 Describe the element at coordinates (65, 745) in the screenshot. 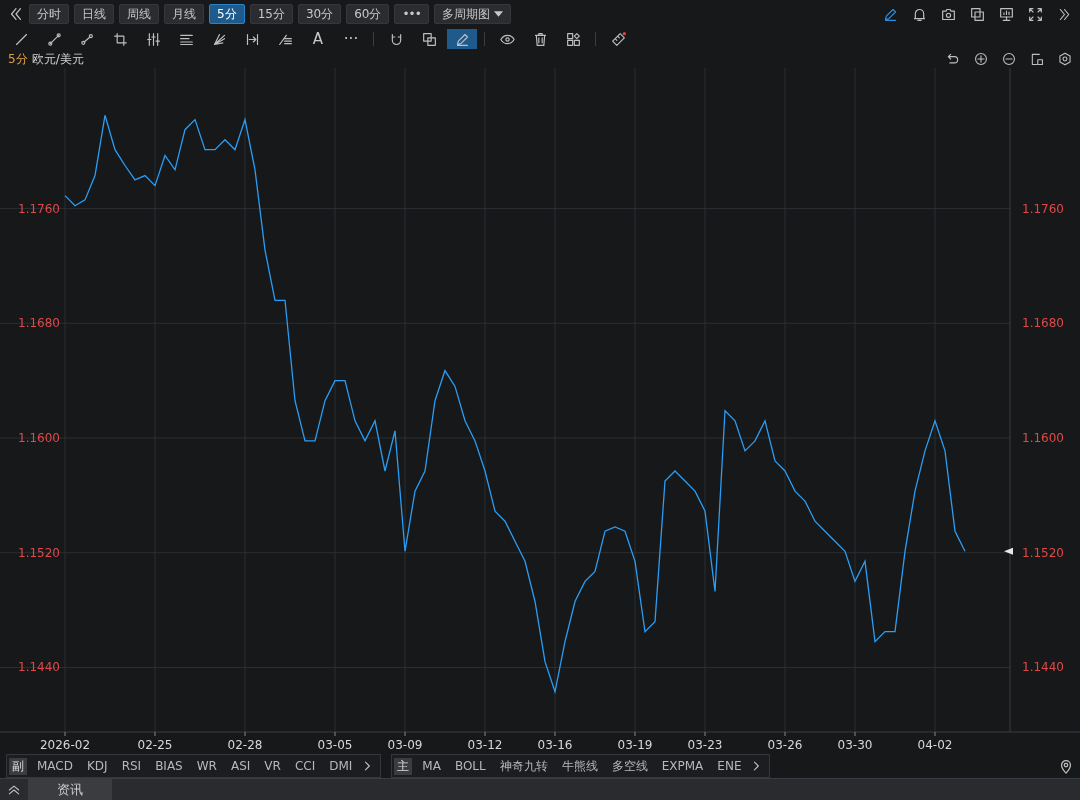

I see `x-axis-label: 2026-02` at that location.